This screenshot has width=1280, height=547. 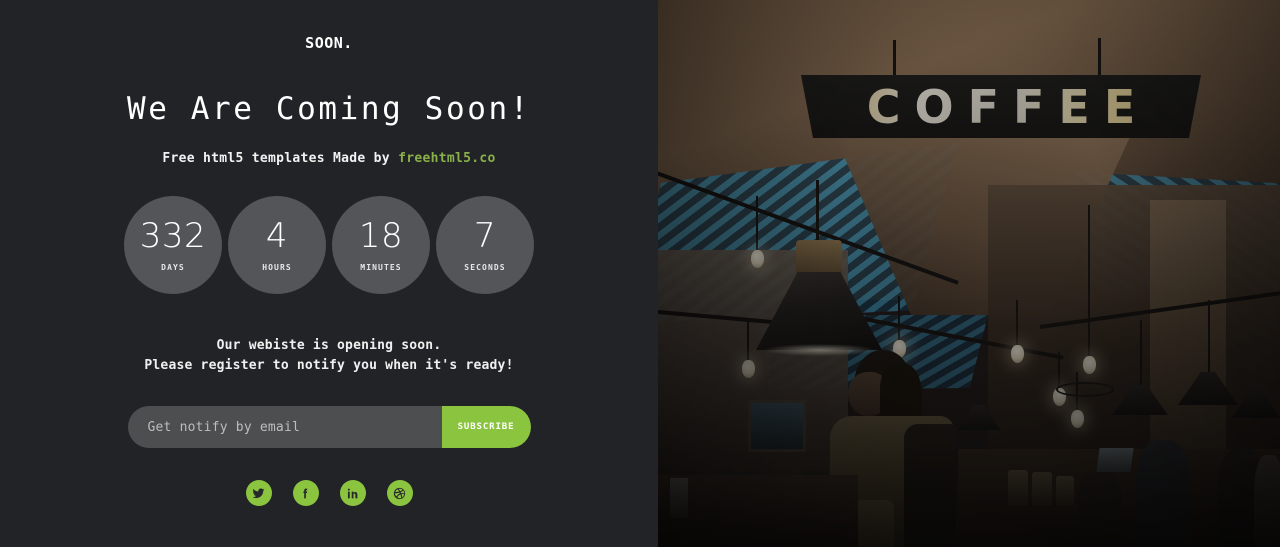 I want to click on countdown-minutes-label: MINUTES, so click(x=381, y=267).